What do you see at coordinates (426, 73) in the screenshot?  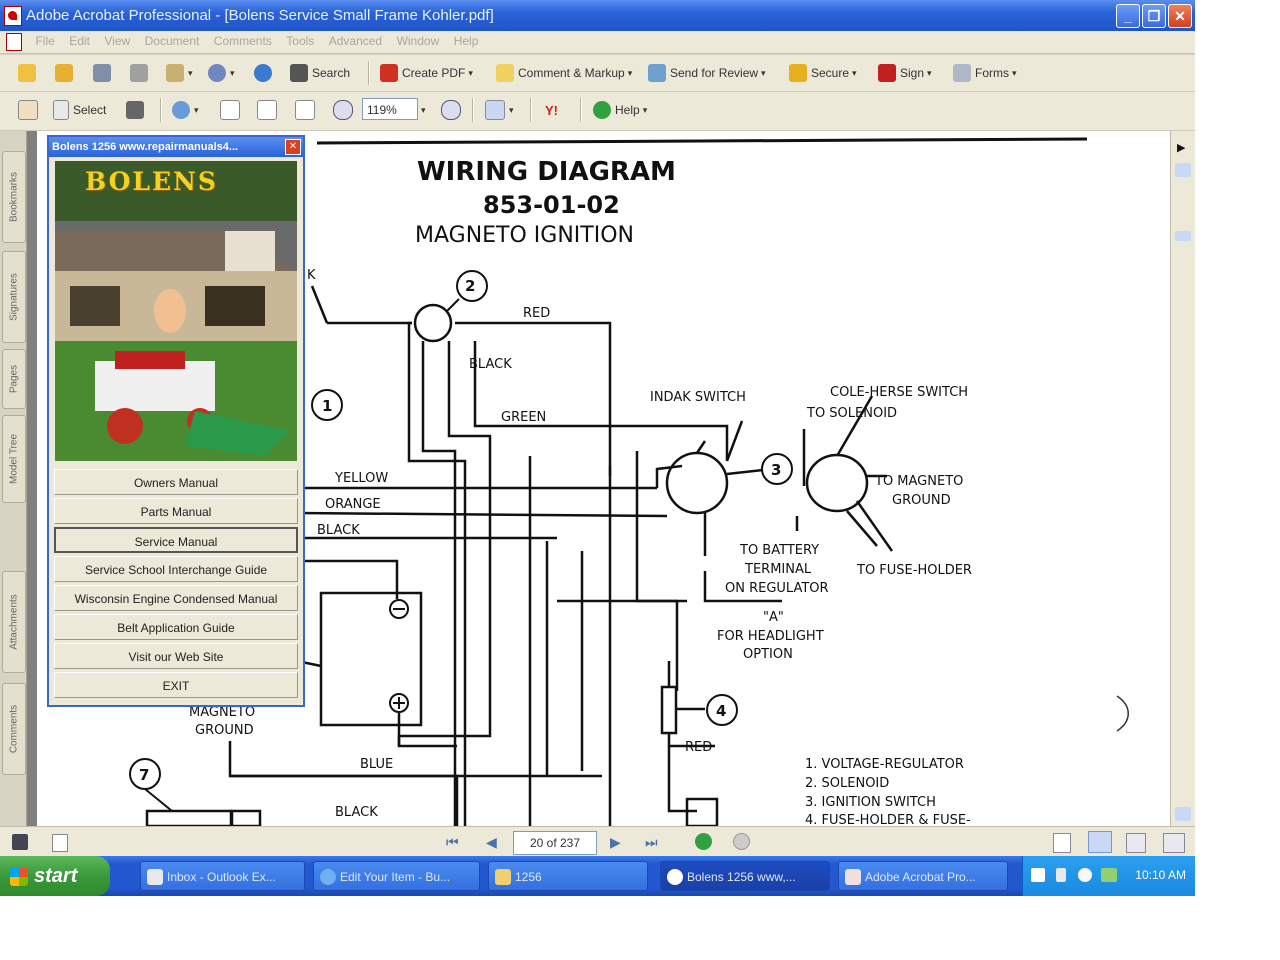 I see `create-pdf-button: Create PDF ▾` at bounding box center [426, 73].